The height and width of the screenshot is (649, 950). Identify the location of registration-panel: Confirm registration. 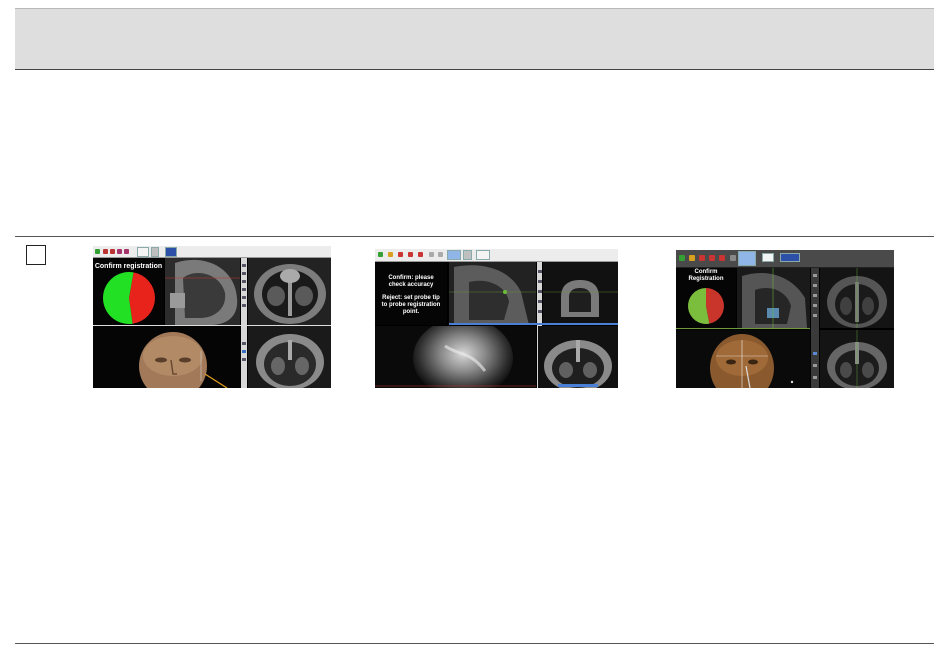
(128, 291).